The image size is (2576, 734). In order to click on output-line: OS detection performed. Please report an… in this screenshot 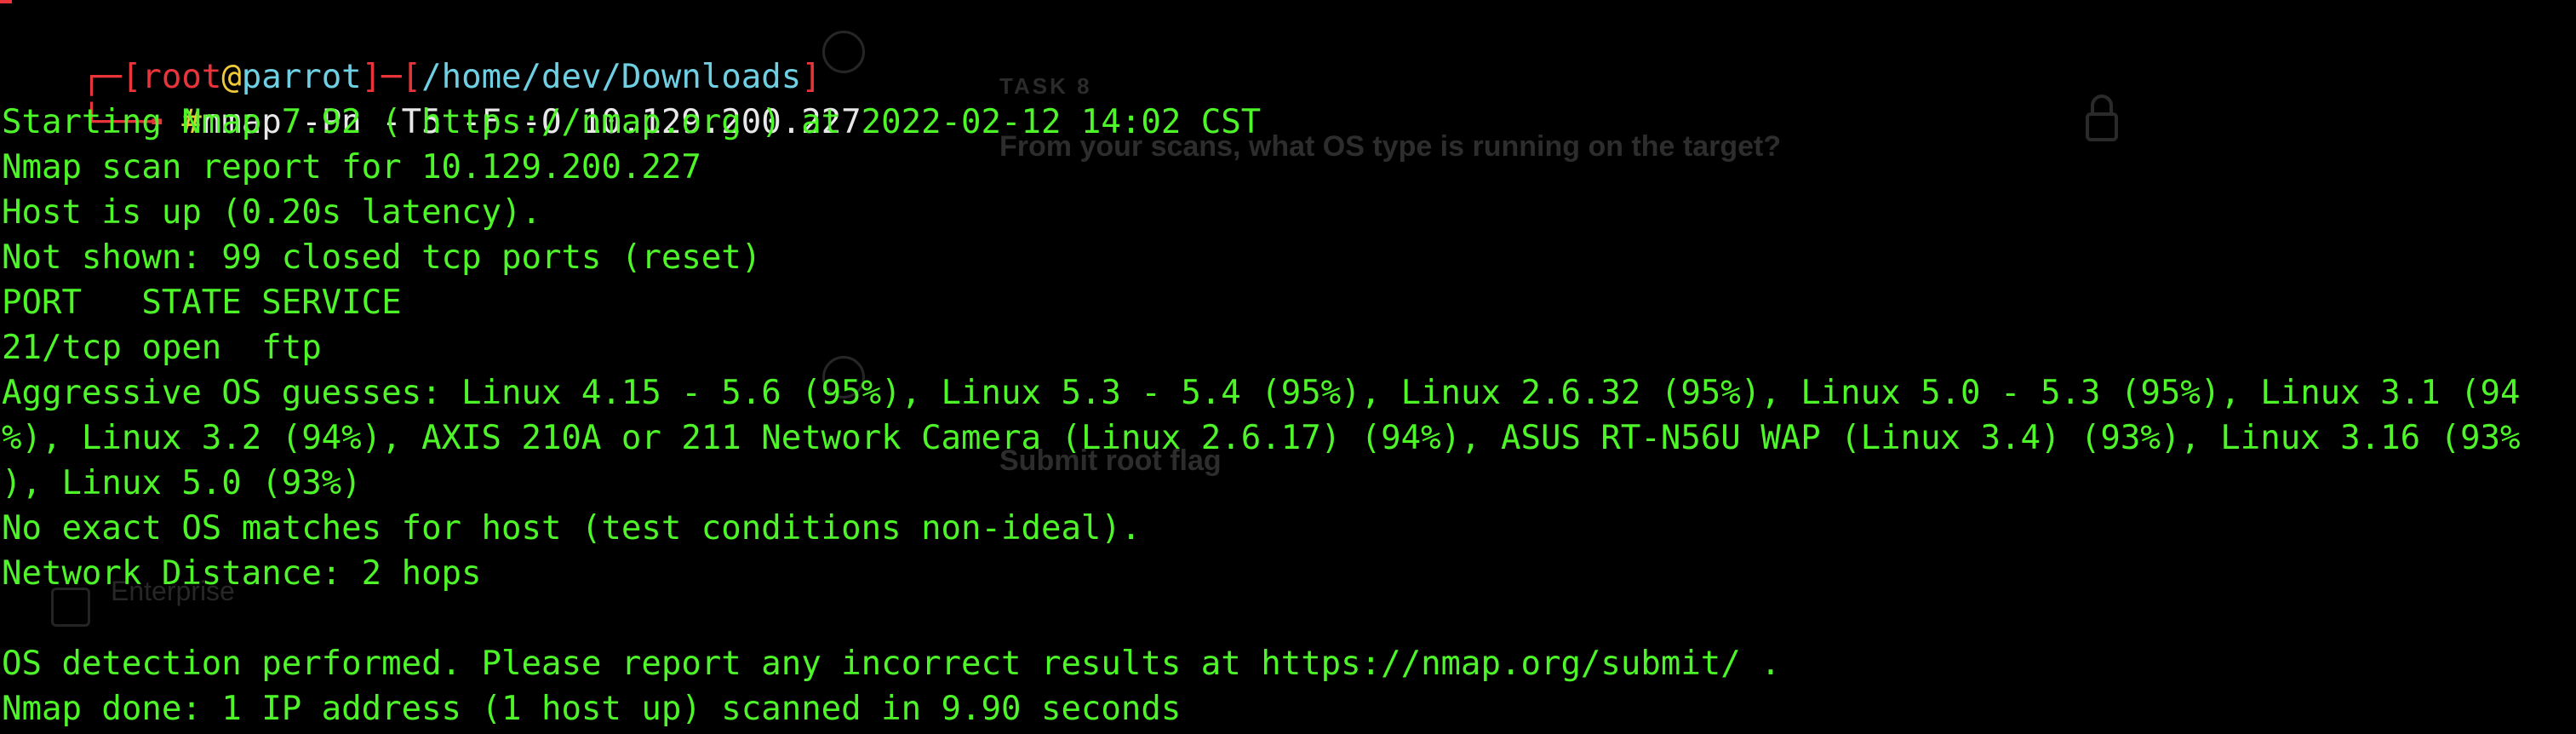, I will do `click(892, 664)`.